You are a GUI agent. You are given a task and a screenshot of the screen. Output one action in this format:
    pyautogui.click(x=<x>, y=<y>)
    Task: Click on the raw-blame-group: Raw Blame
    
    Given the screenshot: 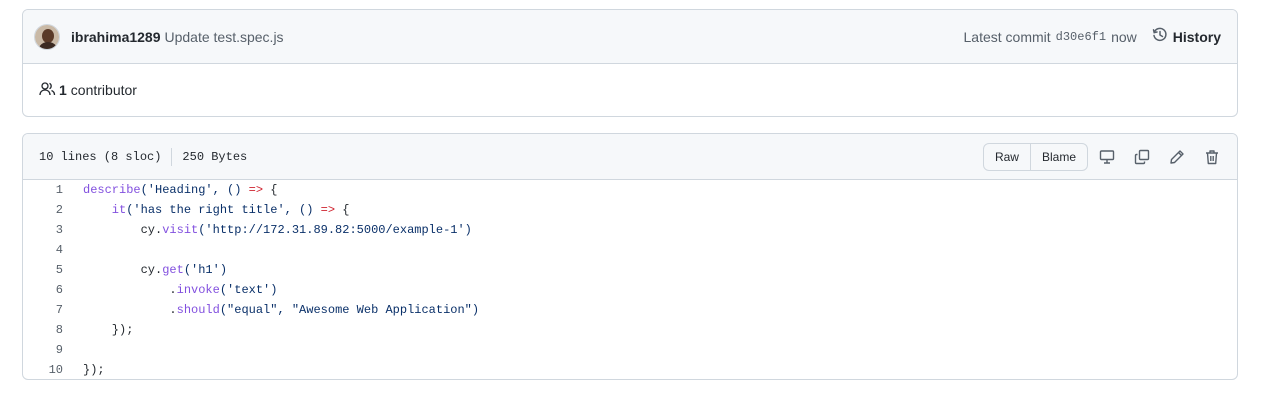 What is the action you would take?
    pyautogui.click(x=1035, y=156)
    